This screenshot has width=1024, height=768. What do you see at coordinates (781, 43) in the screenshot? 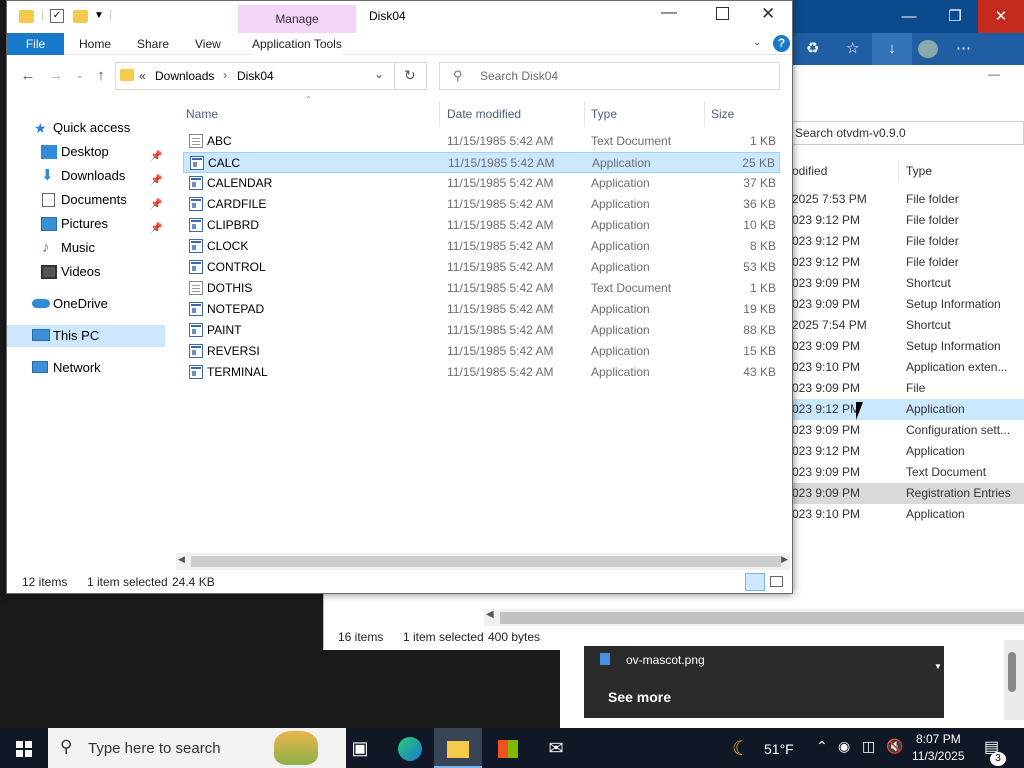
I see `help-icon: ?` at bounding box center [781, 43].